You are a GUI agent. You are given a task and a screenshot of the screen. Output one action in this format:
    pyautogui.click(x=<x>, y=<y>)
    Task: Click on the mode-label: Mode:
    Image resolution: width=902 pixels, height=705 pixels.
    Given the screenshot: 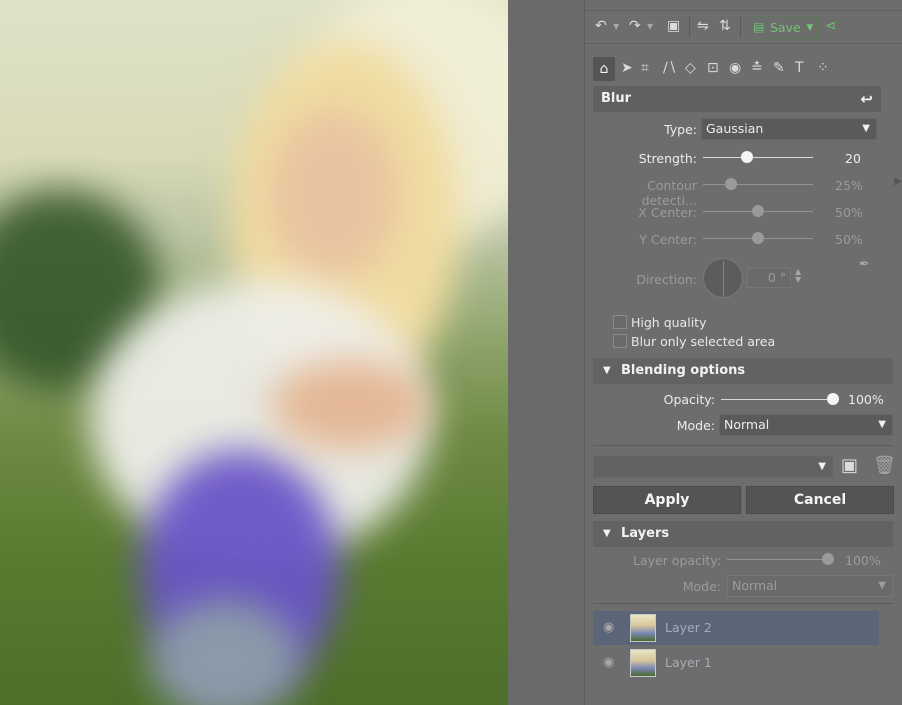 What is the action you would take?
    pyautogui.click(x=695, y=425)
    